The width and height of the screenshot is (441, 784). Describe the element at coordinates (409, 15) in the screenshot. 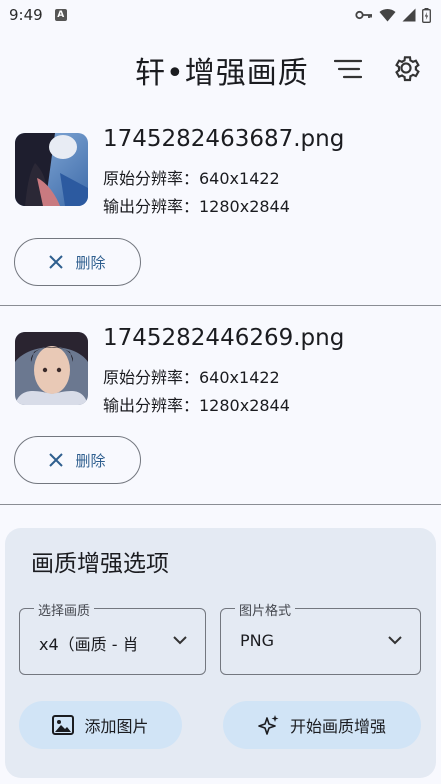

I see `signal-icon` at that location.